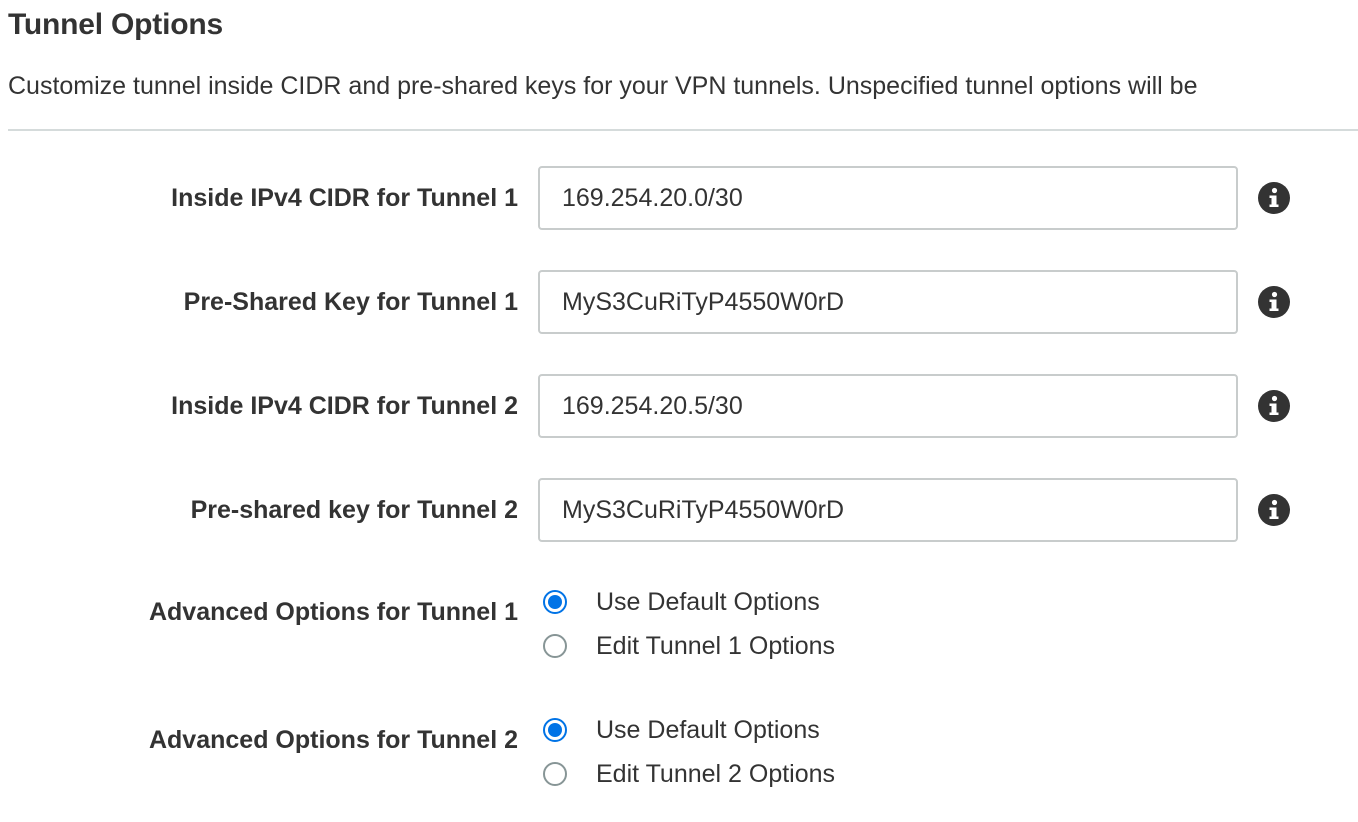 The height and width of the screenshot is (822, 1358). Describe the element at coordinates (354, 510) in the screenshot. I see `tunnel2-psk-label: Pre-shared key for Tunnel 2` at that location.